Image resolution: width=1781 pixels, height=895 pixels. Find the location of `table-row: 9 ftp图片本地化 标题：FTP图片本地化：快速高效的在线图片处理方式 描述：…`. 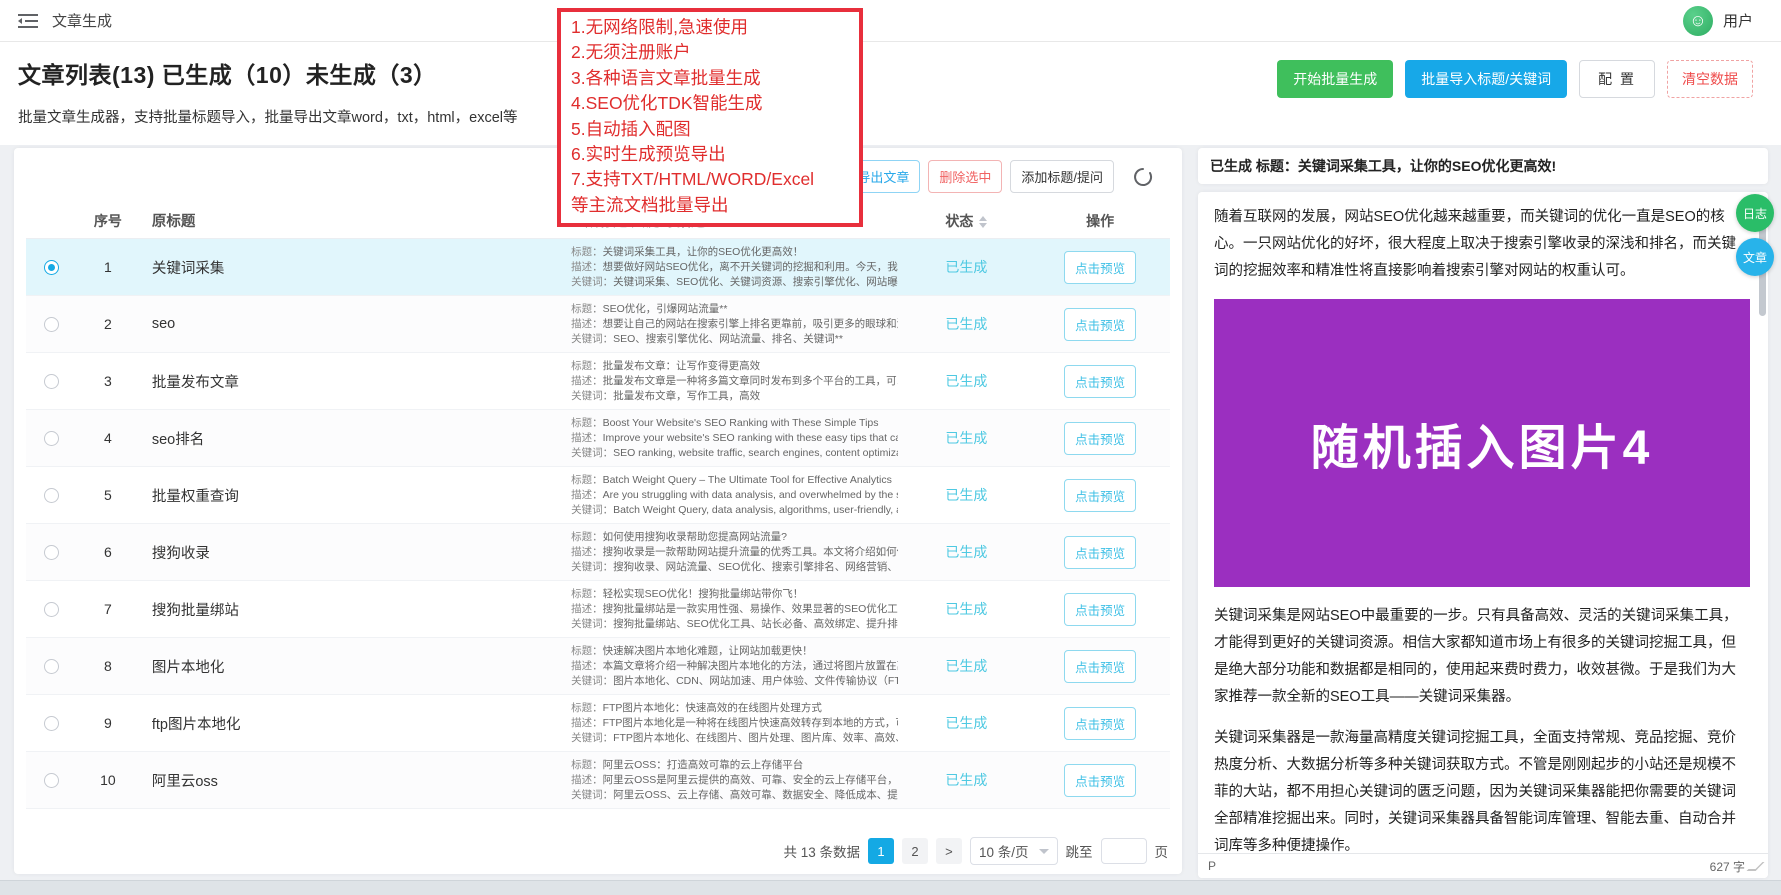

table-row: 9 ftp图片本地化 标题：FTP图片本地化：快速高效的在线图片处理方式 描述：… is located at coordinates (598, 723).